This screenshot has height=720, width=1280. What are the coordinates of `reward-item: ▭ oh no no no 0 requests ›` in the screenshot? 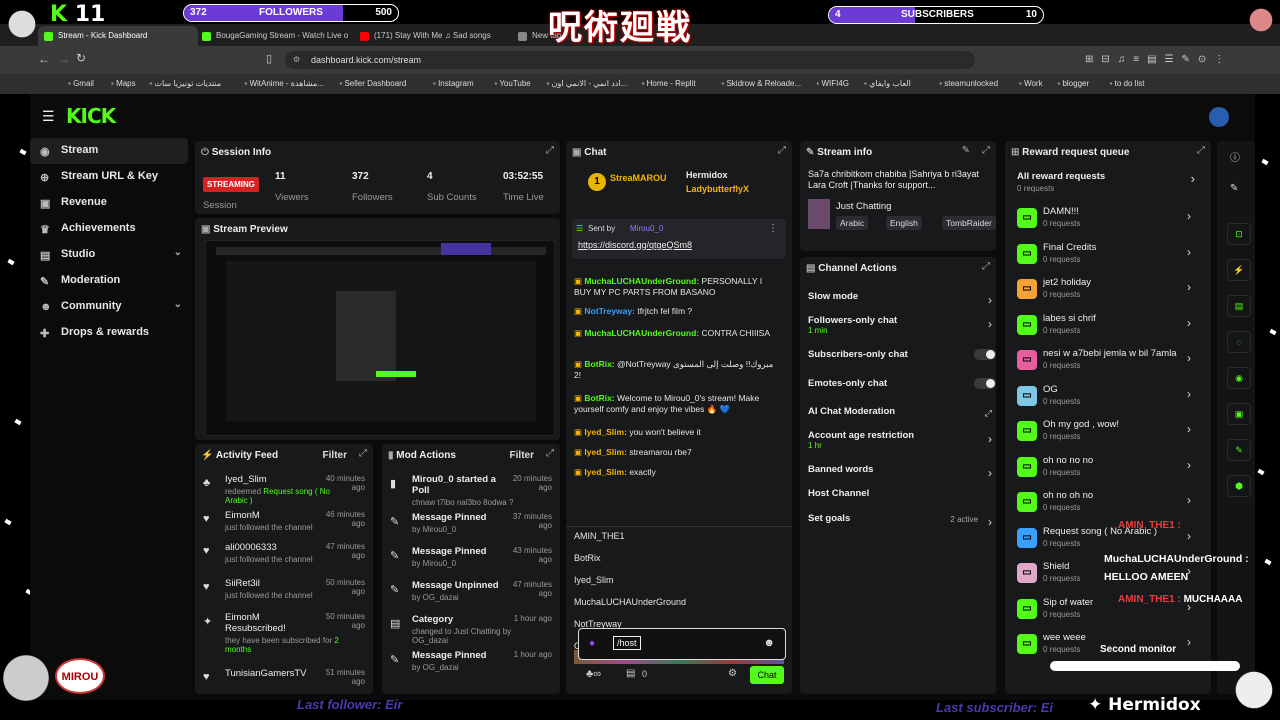 It's located at (1107, 469).